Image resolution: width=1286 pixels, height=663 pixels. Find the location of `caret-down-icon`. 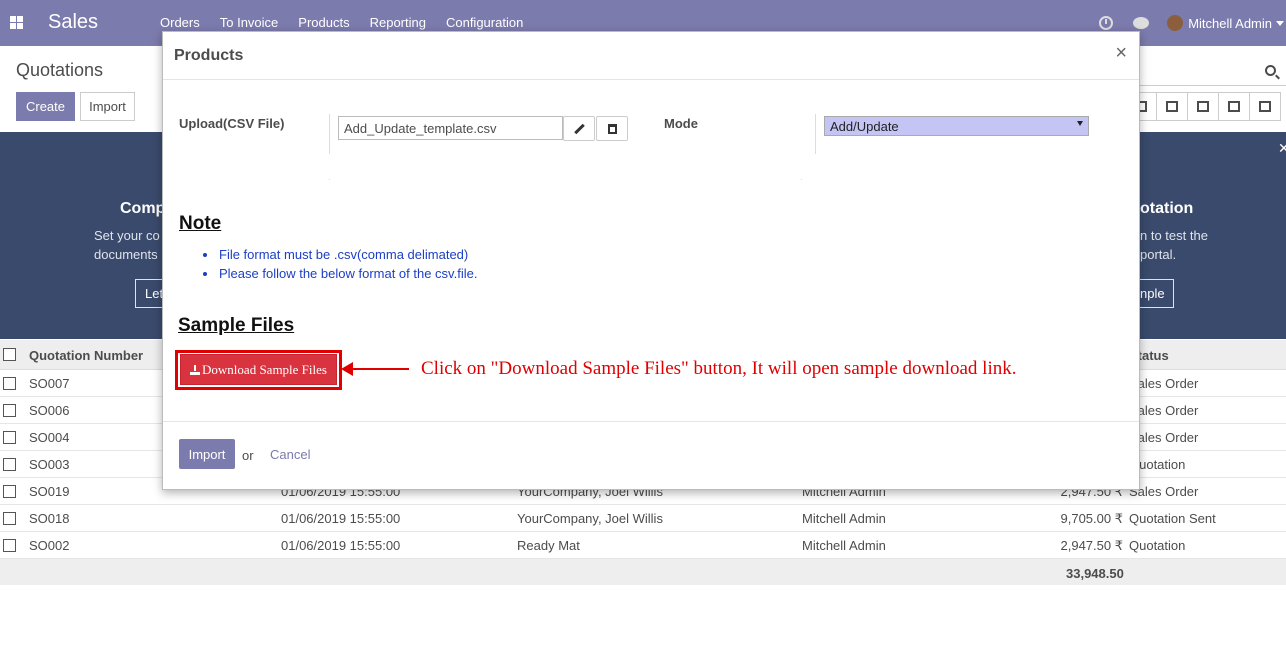

caret-down-icon is located at coordinates (1280, 23).